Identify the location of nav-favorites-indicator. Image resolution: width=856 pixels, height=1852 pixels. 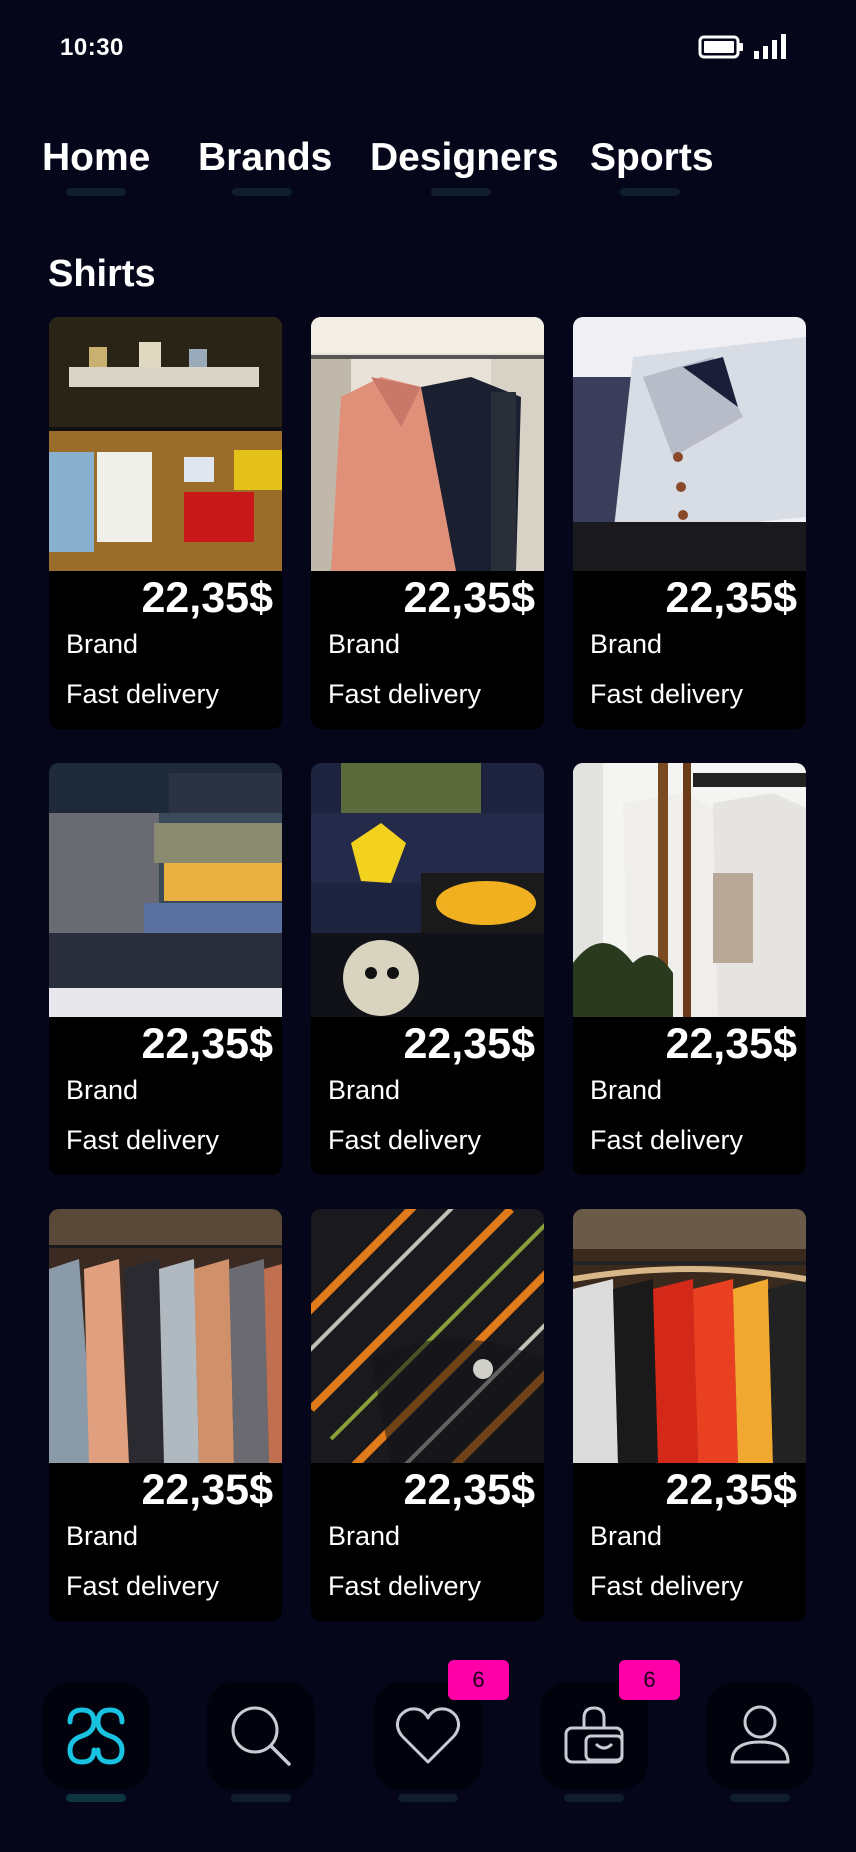
(428, 1798).